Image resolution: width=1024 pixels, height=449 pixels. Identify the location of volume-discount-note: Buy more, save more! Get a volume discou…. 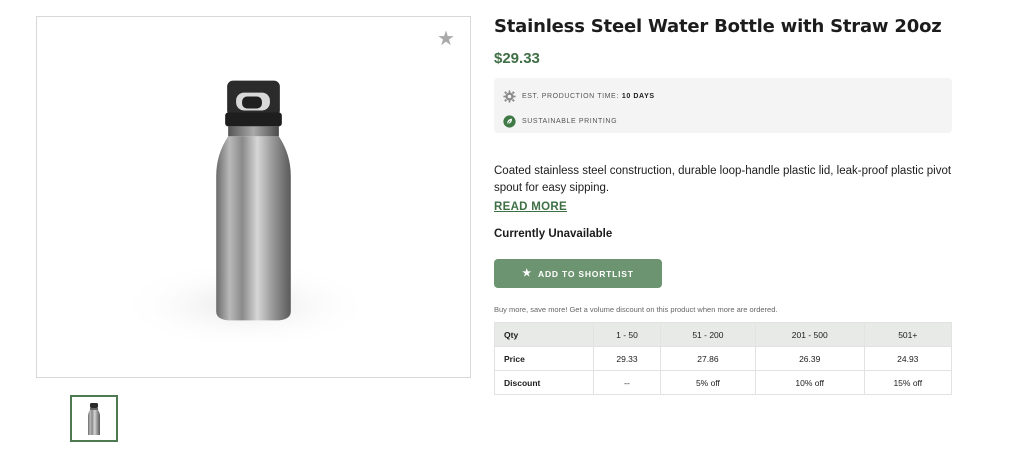
(636, 309).